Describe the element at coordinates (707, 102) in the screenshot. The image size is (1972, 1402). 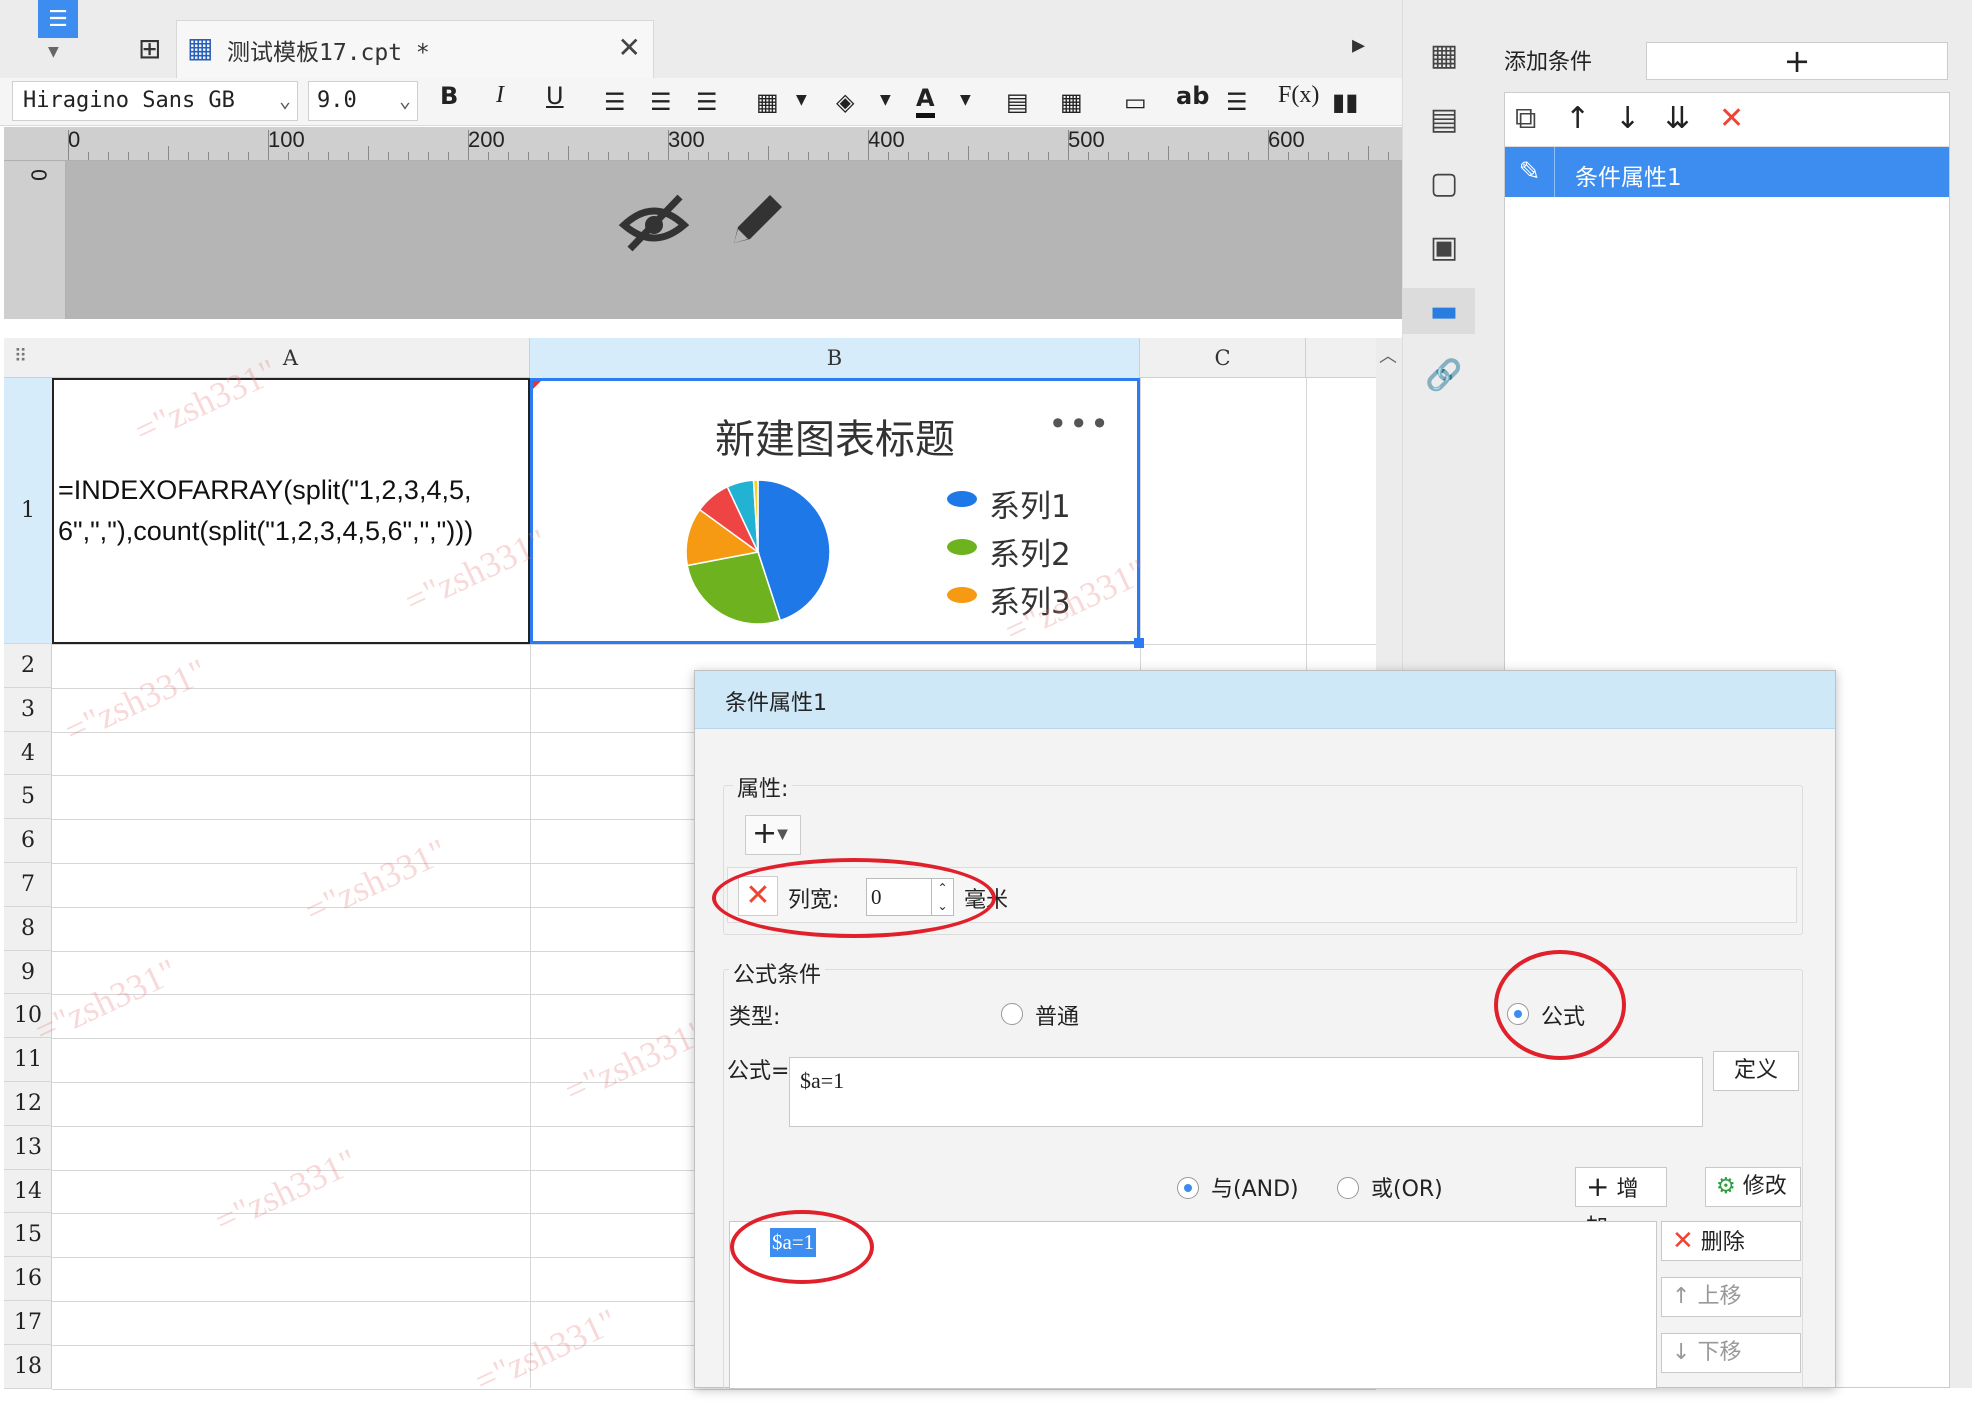
I see `align-right-icon: ☰` at that location.